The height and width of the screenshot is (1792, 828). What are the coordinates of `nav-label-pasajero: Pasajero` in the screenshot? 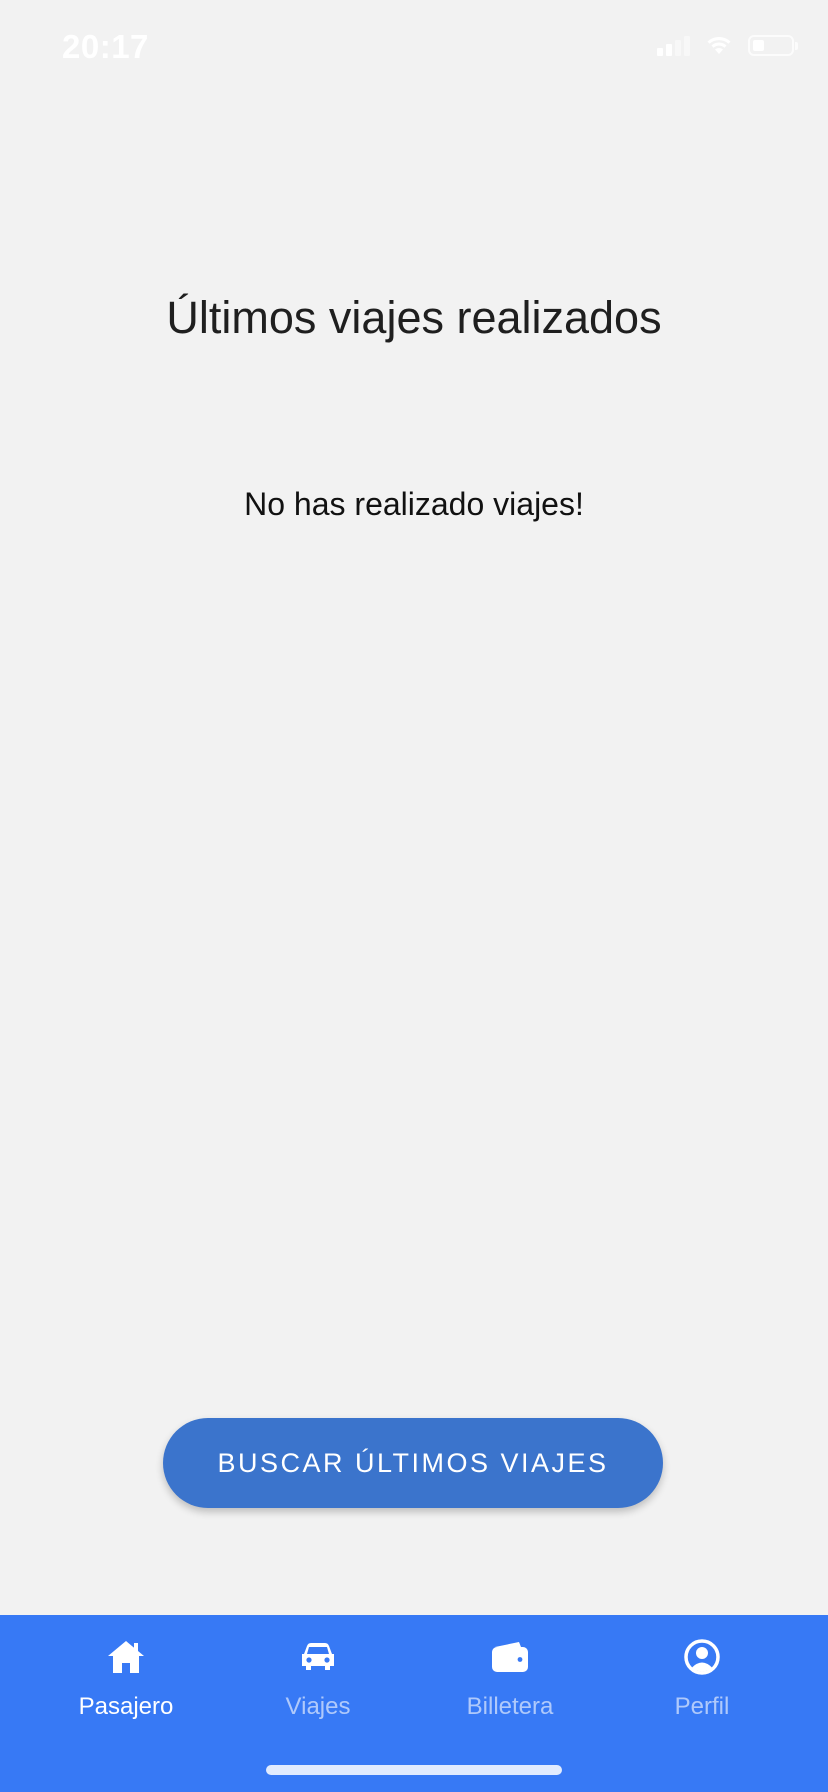 It's located at (126, 1706).